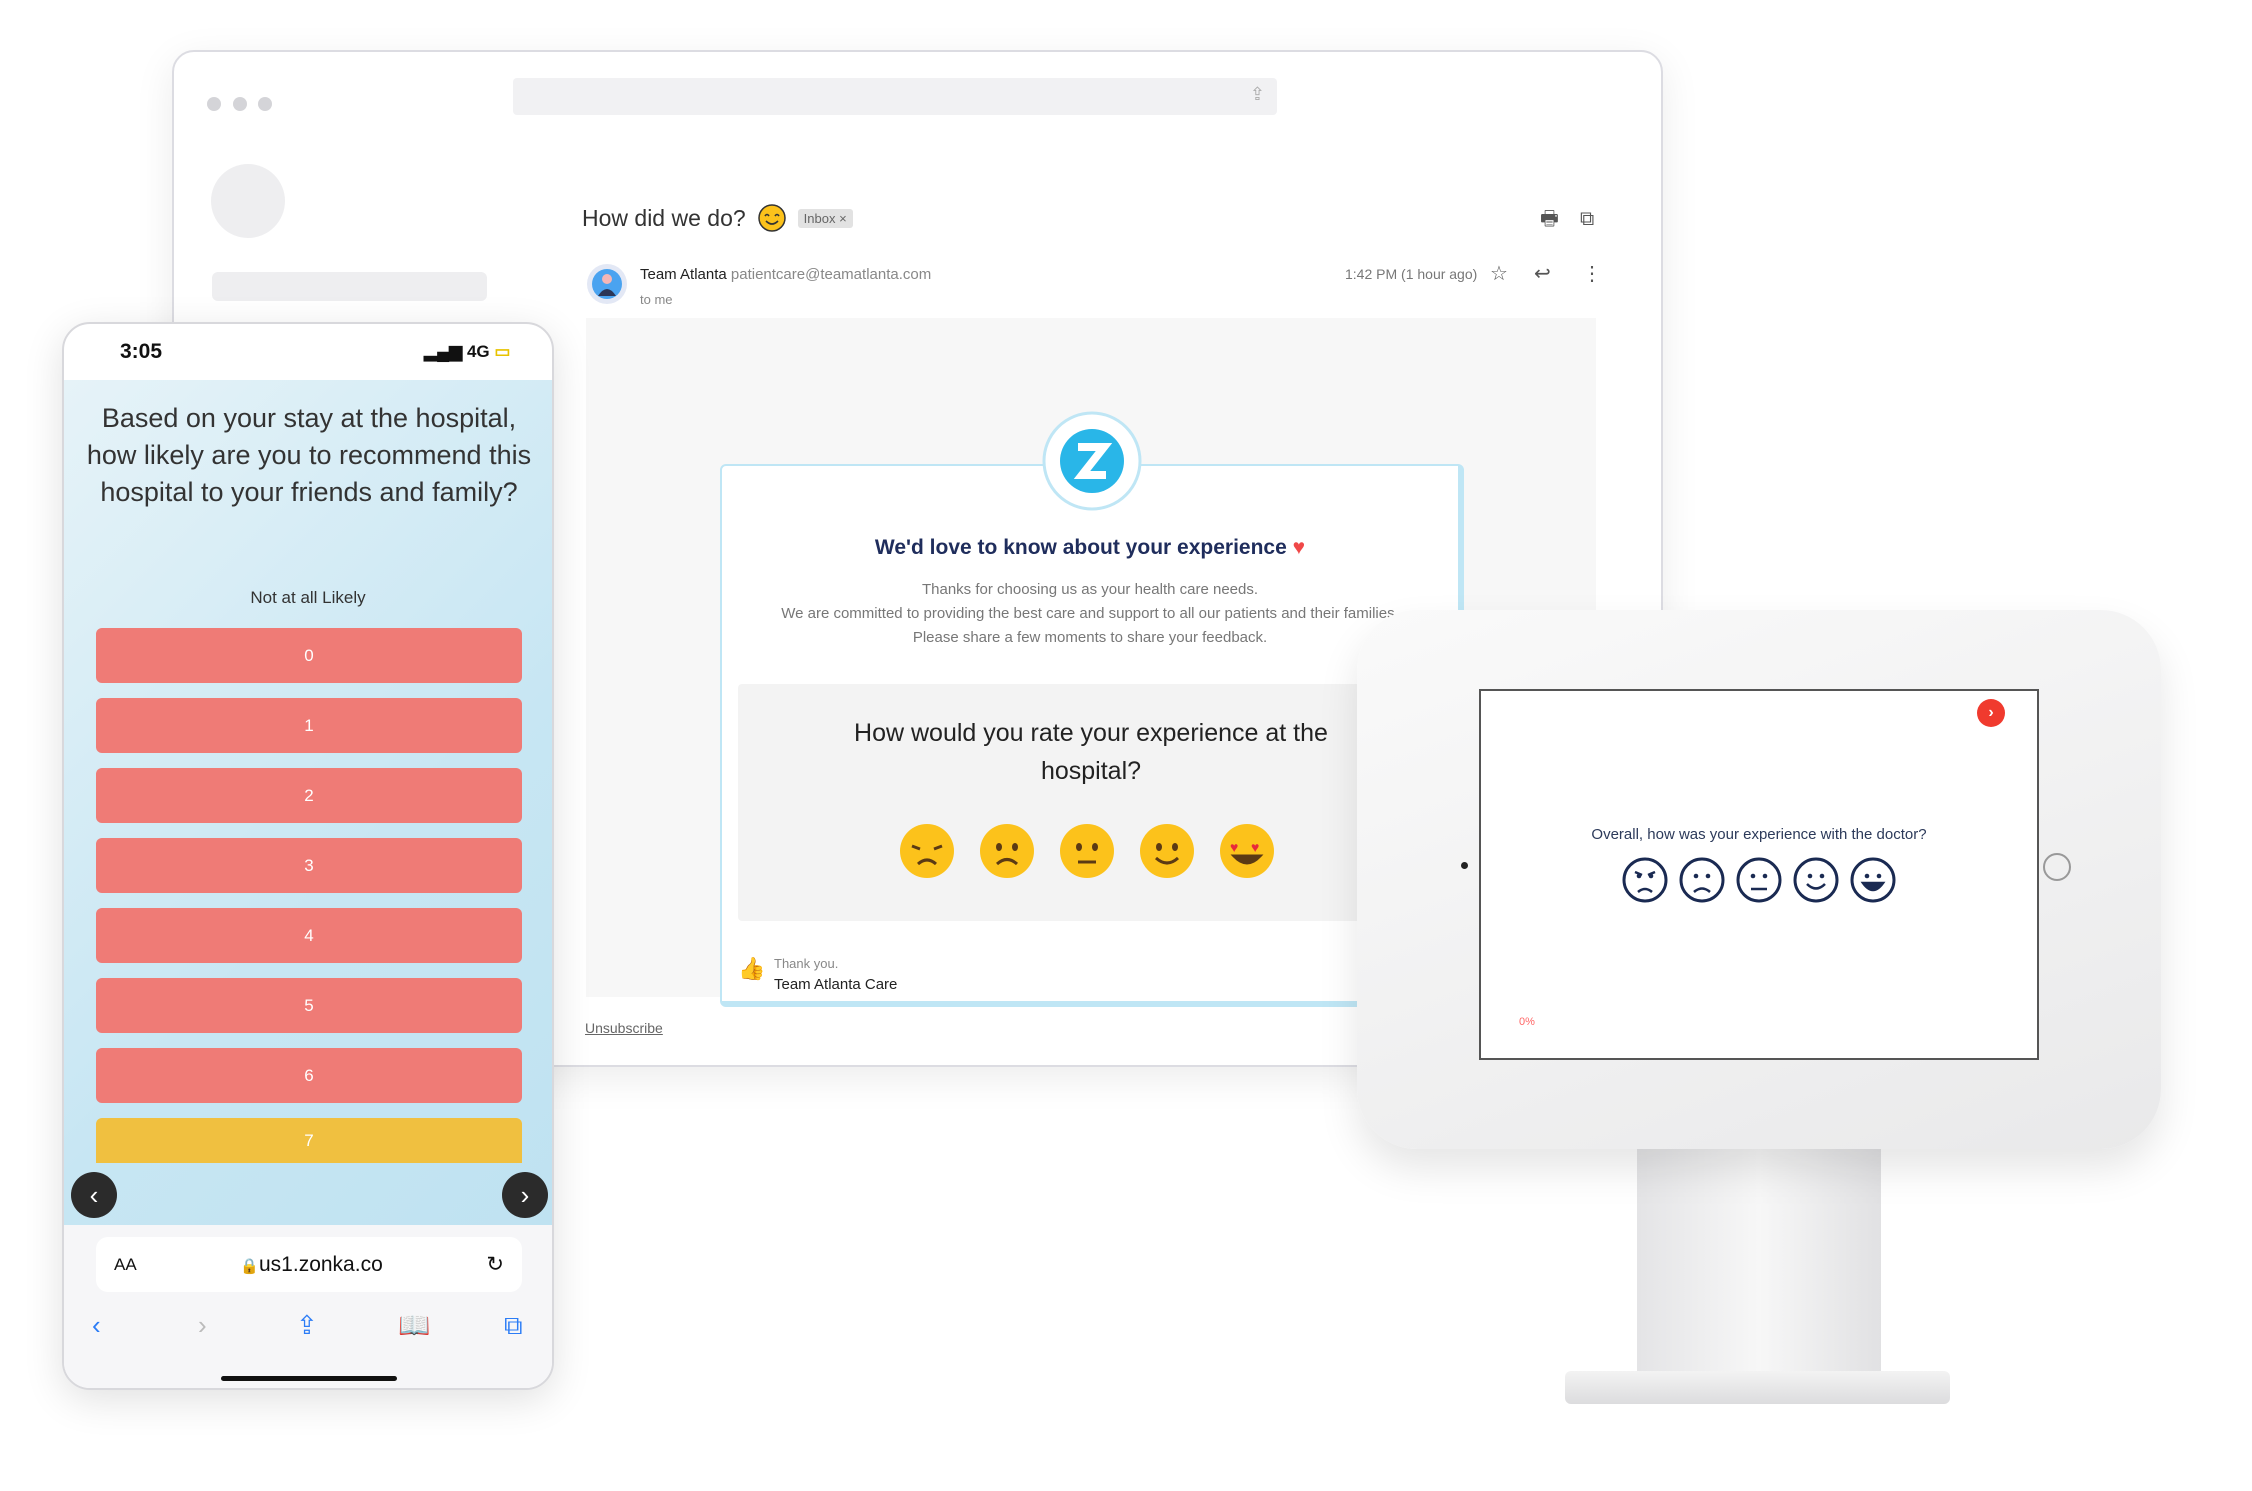  I want to click on url: 🔒us1.zonka.co, so click(311, 1264).